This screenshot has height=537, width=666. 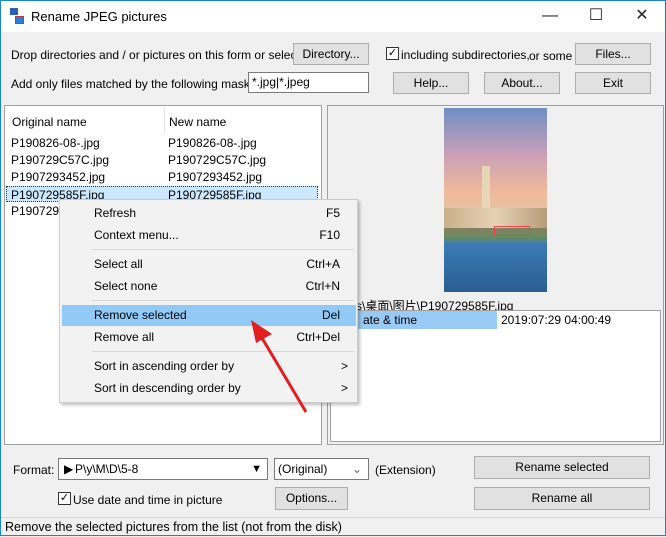 I want to click on red-arrow-annotation, so click(x=279, y=366).